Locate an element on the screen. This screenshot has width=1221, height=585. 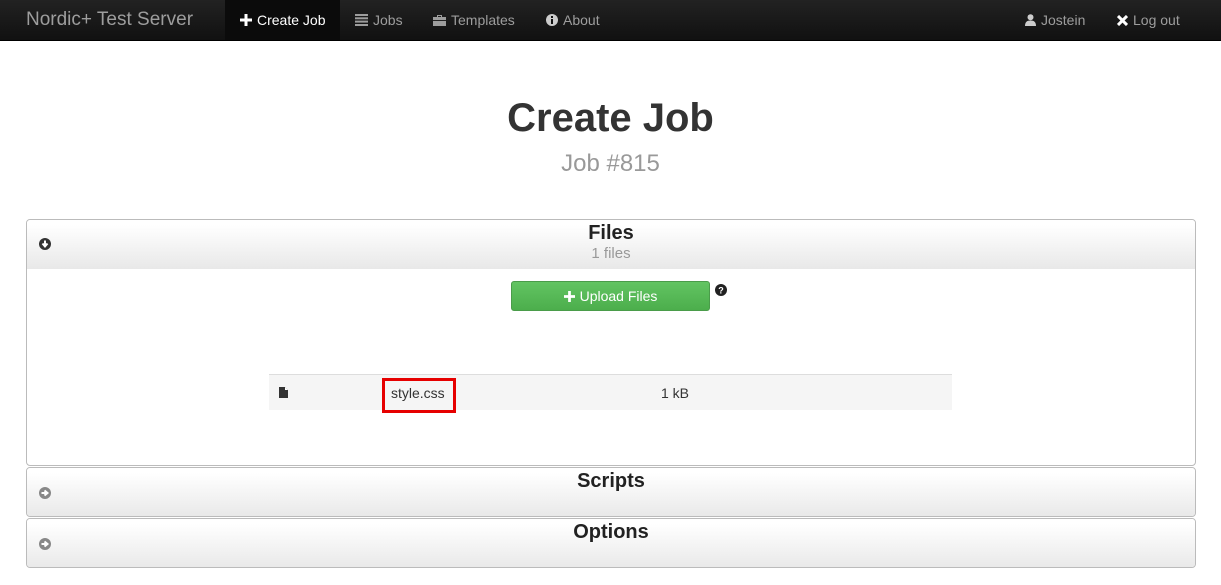
nav-jobs: Jobs is located at coordinates (379, 20).